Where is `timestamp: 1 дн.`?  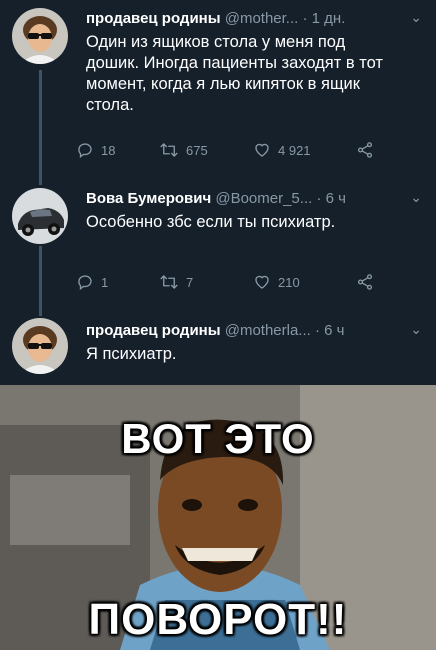
timestamp: 1 дн. is located at coordinates (329, 18).